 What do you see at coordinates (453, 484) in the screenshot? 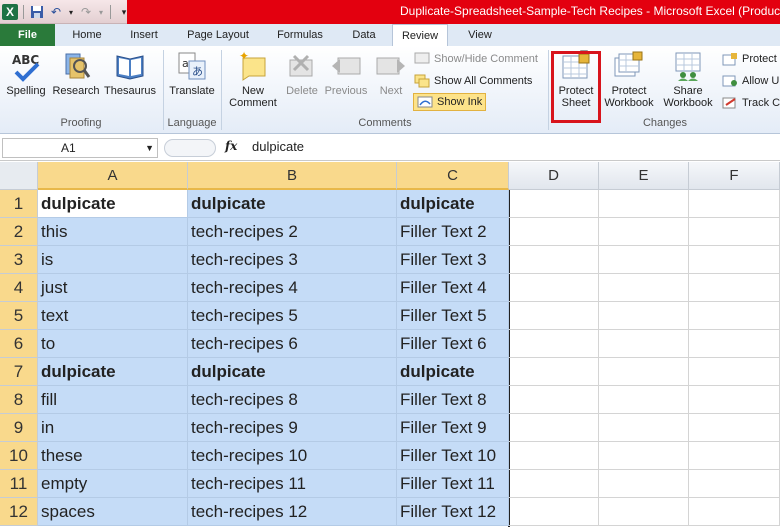
I see `cell-c11: Filler Text 11` at bounding box center [453, 484].